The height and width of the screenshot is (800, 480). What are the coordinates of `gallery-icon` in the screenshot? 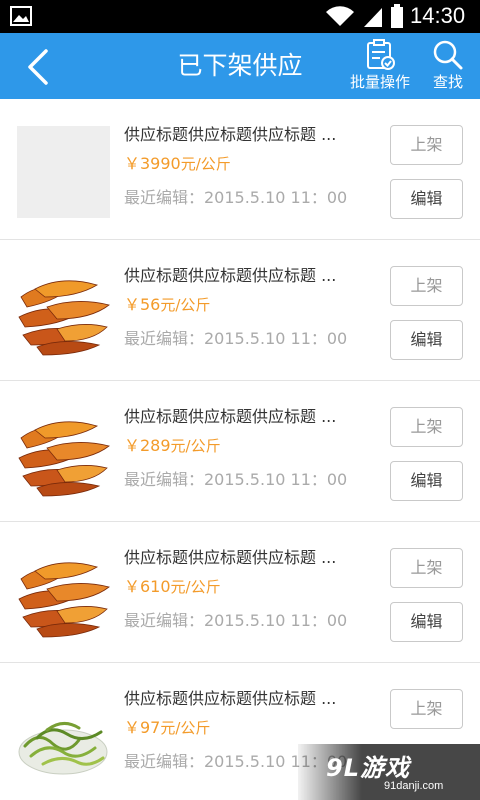 It's located at (21, 18).